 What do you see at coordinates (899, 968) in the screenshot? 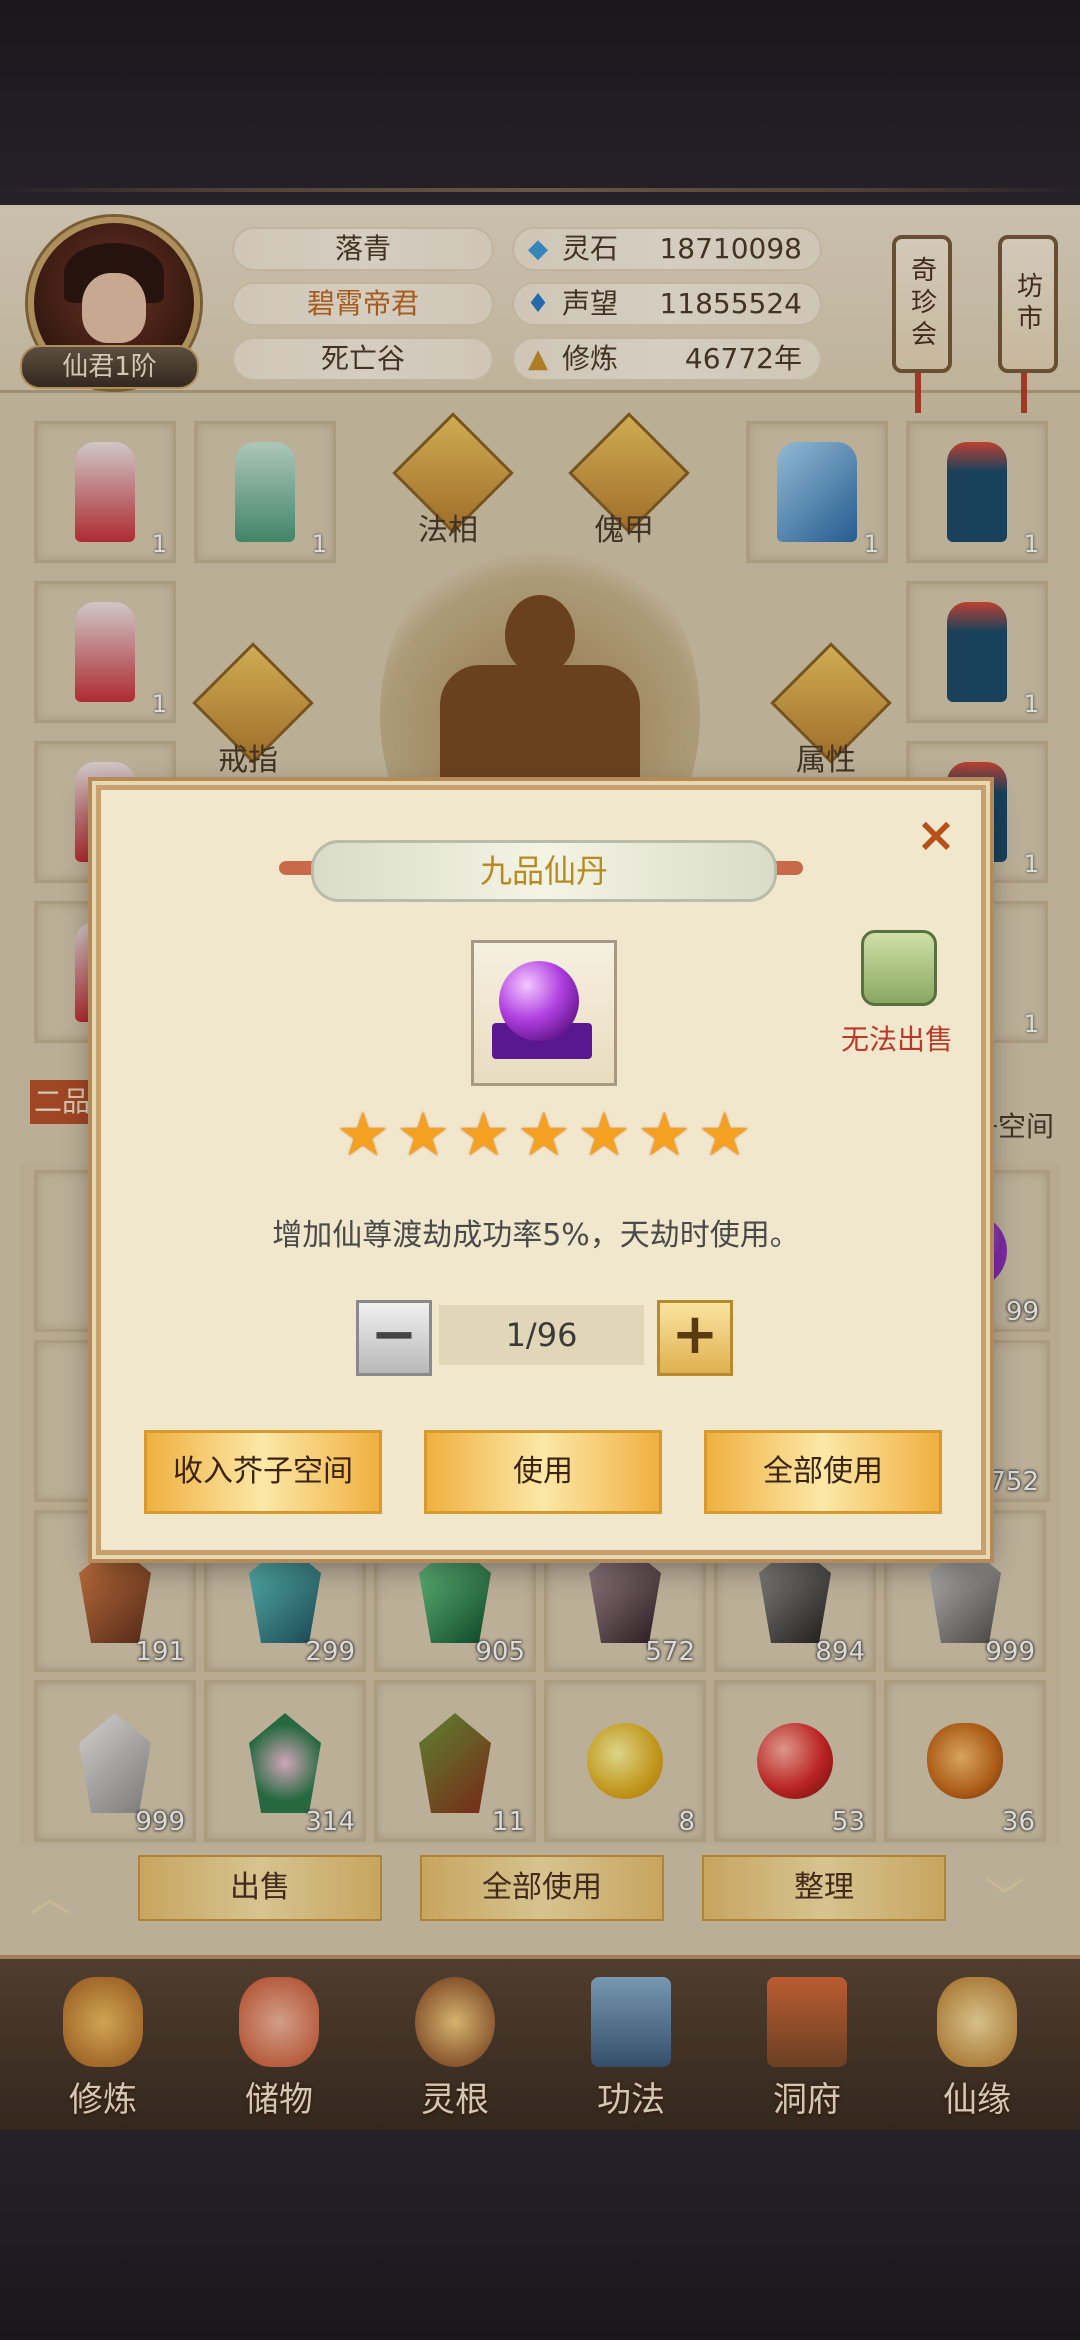
I see `lock-icon` at bounding box center [899, 968].